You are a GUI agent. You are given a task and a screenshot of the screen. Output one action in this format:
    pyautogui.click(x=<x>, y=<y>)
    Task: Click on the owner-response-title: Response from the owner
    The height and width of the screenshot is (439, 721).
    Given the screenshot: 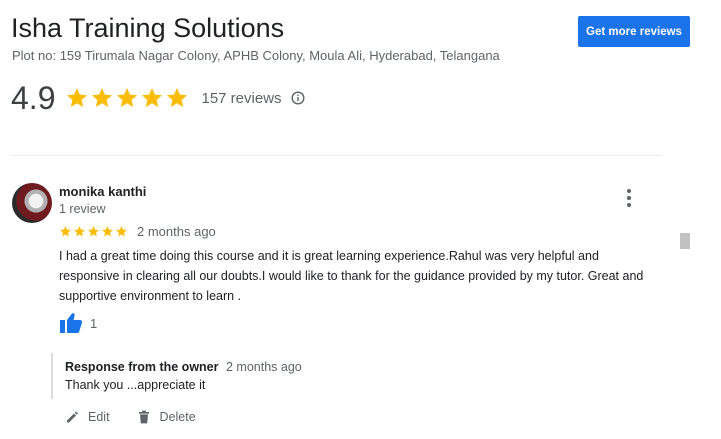 What is the action you would take?
    pyautogui.click(x=142, y=367)
    